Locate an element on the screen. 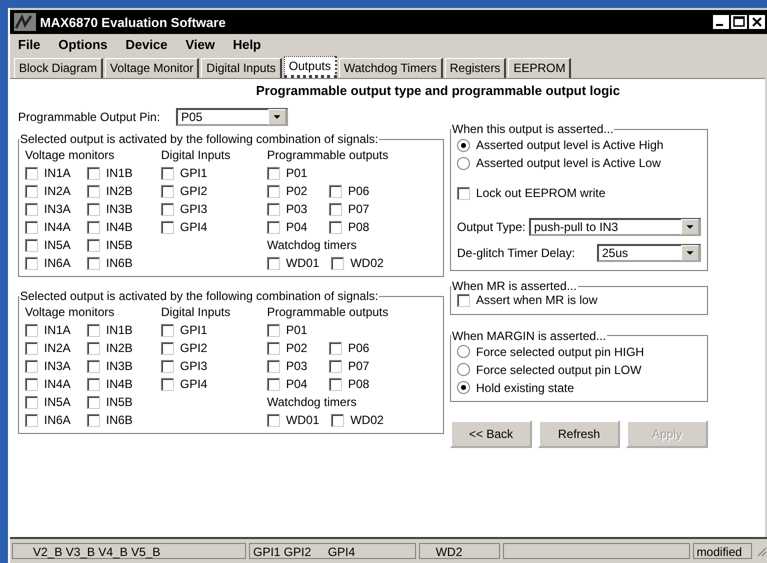 The image size is (767, 563). radio-button: Asserted output level is Active Low is located at coordinates (579, 163).